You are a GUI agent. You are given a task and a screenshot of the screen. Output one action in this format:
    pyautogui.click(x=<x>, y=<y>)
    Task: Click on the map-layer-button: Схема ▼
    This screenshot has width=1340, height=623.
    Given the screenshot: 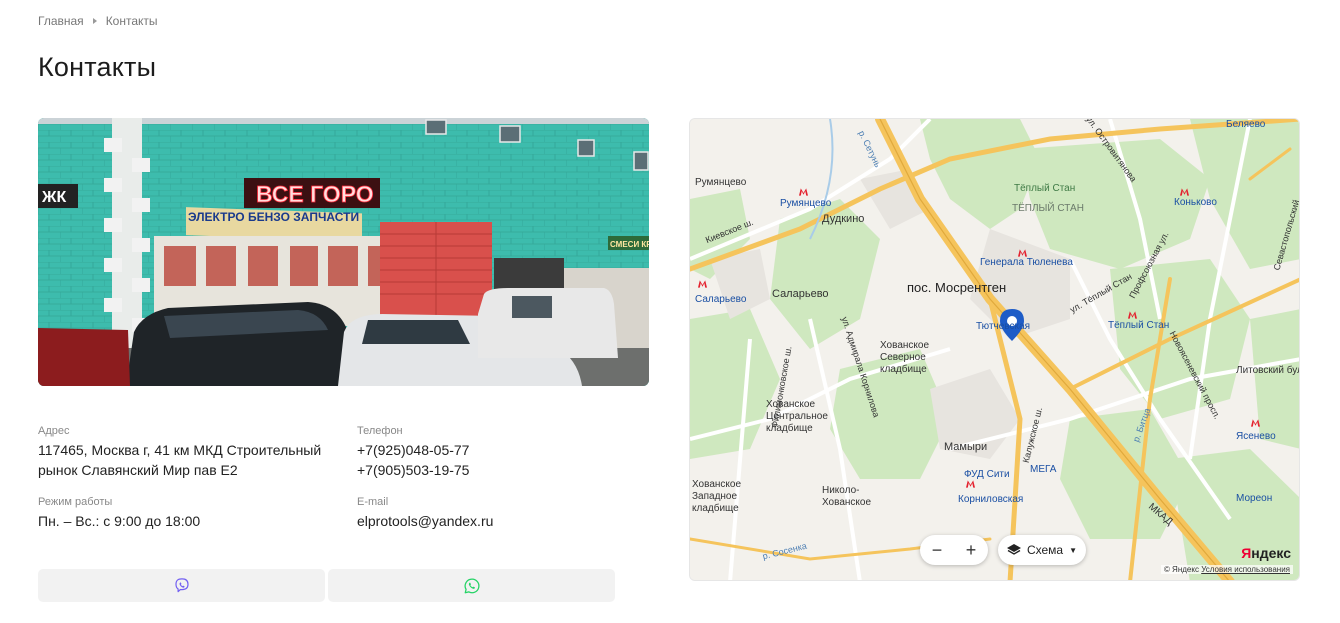 What is the action you would take?
    pyautogui.click(x=1042, y=550)
    